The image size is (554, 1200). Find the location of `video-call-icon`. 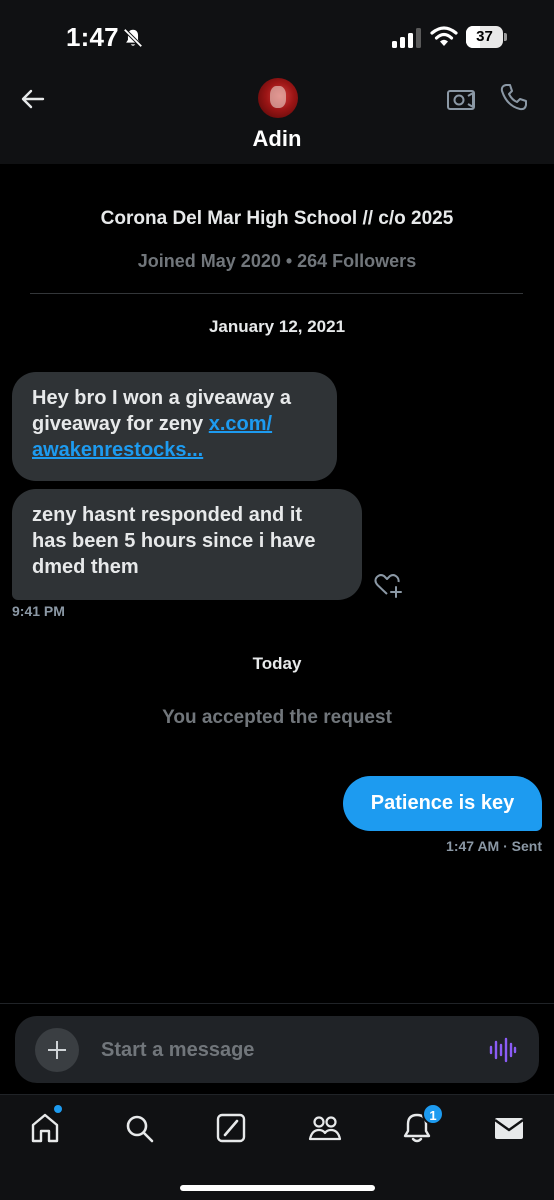

video-call-icon is located at coordinates (461, 99).